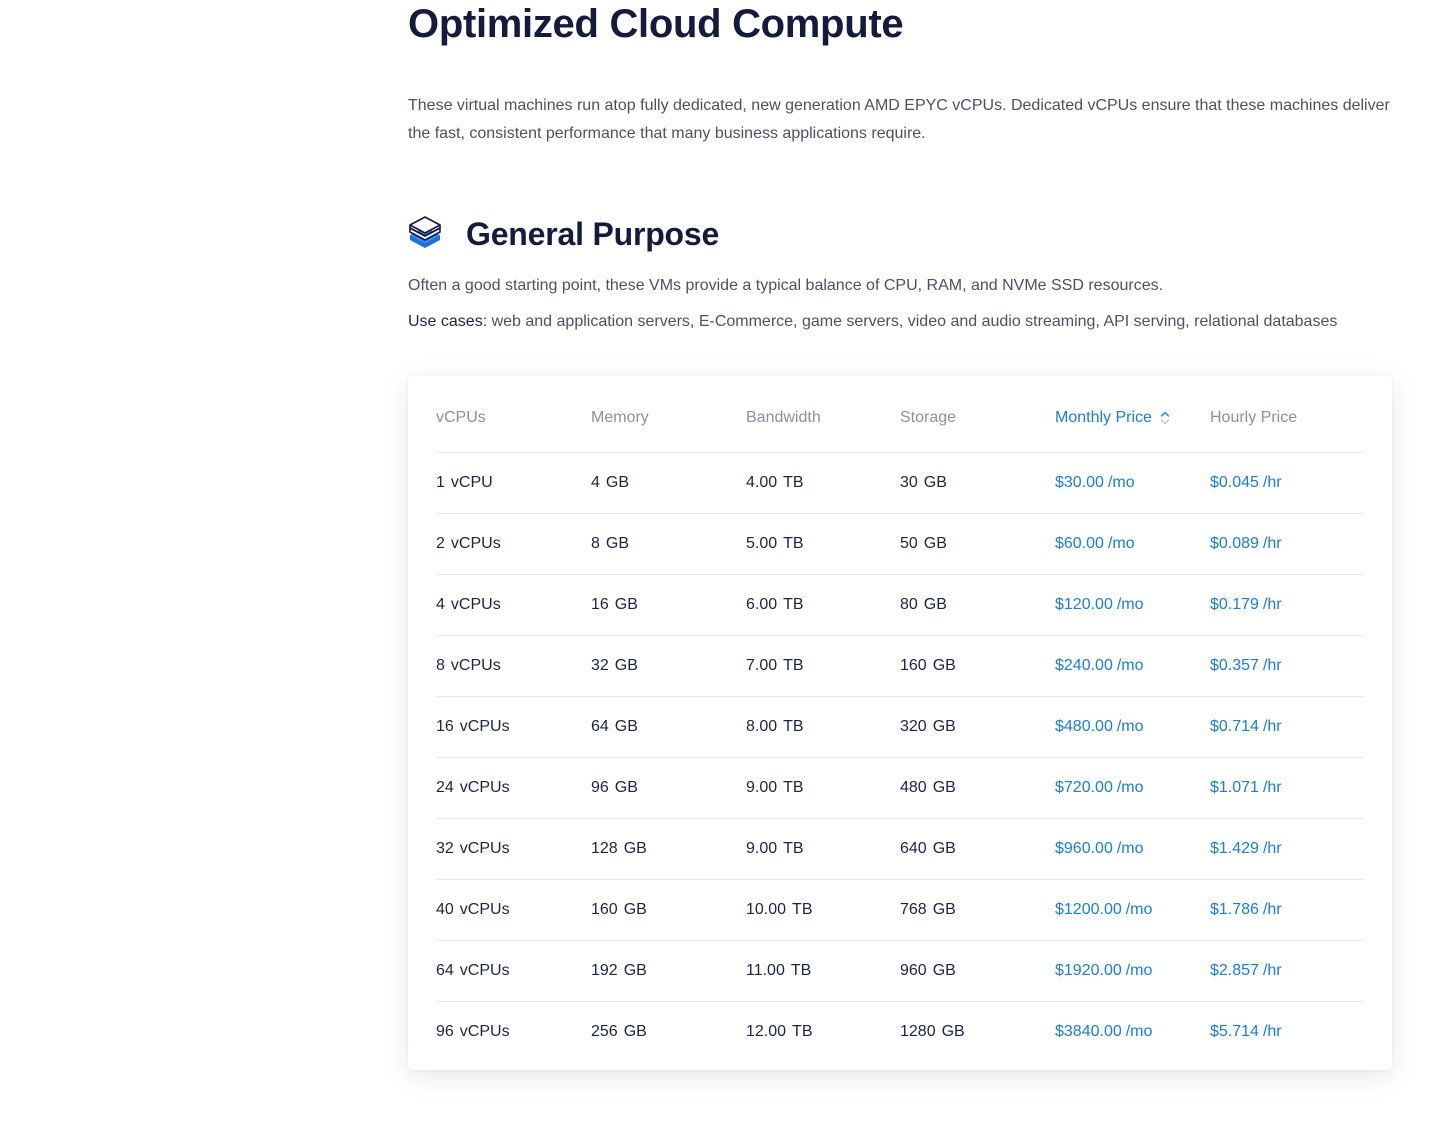 The width and height of the screenshot is (1440, 1129). I want to click on memory-amount: 32, so click(600, 665).